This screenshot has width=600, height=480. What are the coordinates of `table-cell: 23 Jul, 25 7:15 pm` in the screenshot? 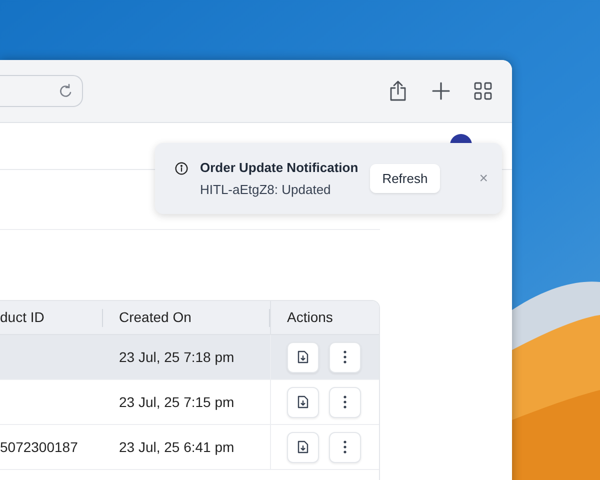 It's located at (176, 402).